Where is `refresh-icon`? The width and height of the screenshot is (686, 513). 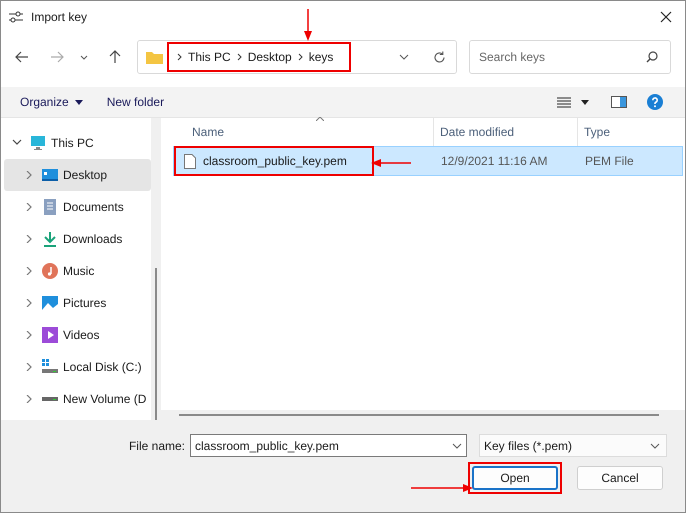 refresh-icon is located at coordinates (439, 57).